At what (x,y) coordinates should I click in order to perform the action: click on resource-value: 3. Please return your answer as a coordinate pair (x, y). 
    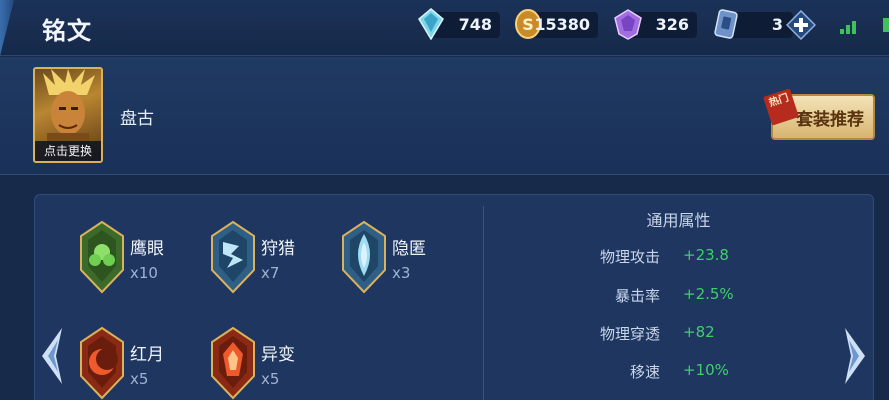
    Looking at the image, I should click on (777, 24).